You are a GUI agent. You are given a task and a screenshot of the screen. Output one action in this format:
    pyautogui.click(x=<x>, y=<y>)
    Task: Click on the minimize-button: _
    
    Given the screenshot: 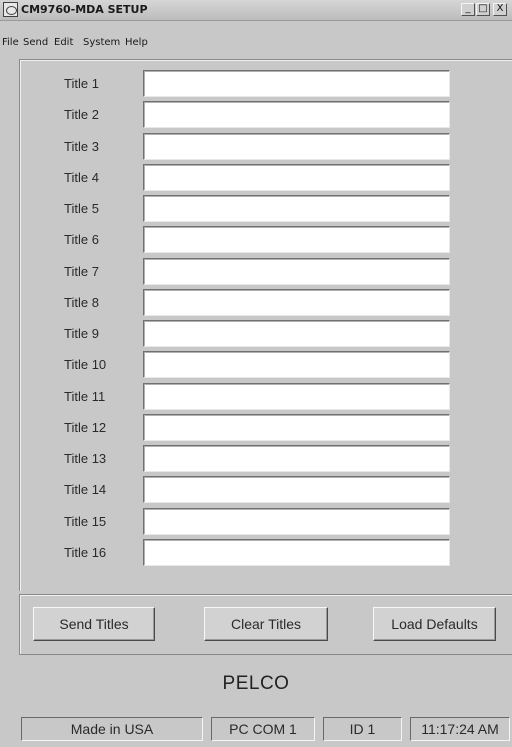 What is the action you would take?
    pyautogui.click(x=468, y=9)
    